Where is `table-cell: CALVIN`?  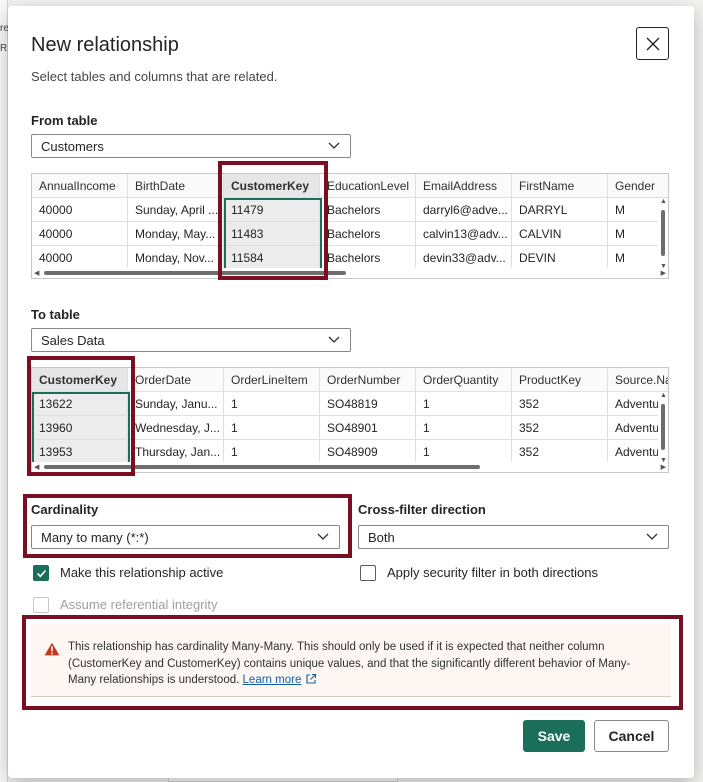 table-cell: CALVIN is located at coordinates (560, 234).